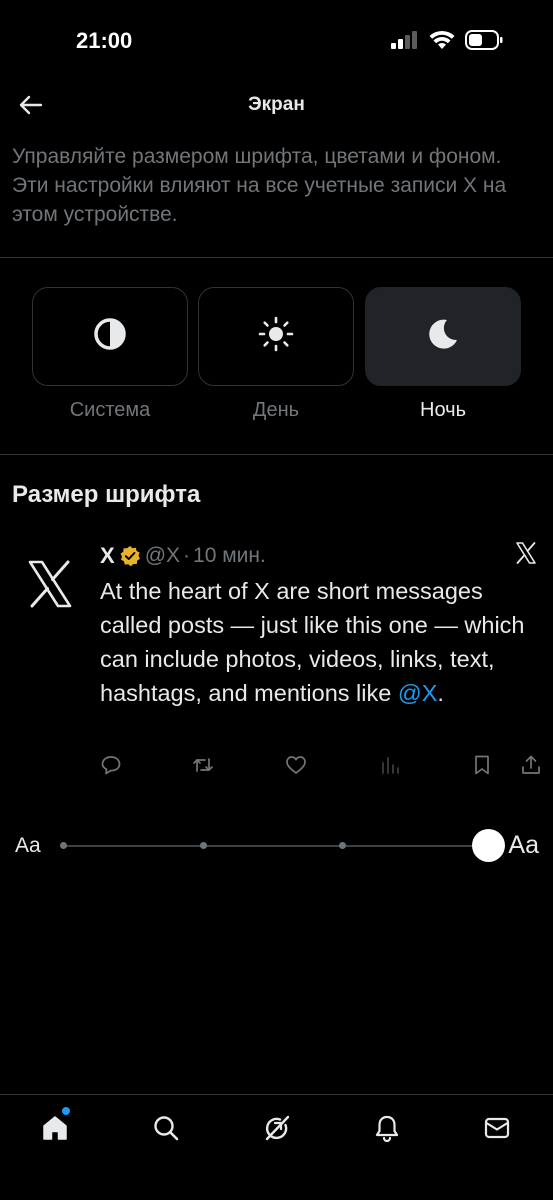 This screenshot has height=1200, width=553. What do you see at coordinates (104, 40) in the screenshot?
I see `status-time: 21:00` at bounding box center [104, 40].